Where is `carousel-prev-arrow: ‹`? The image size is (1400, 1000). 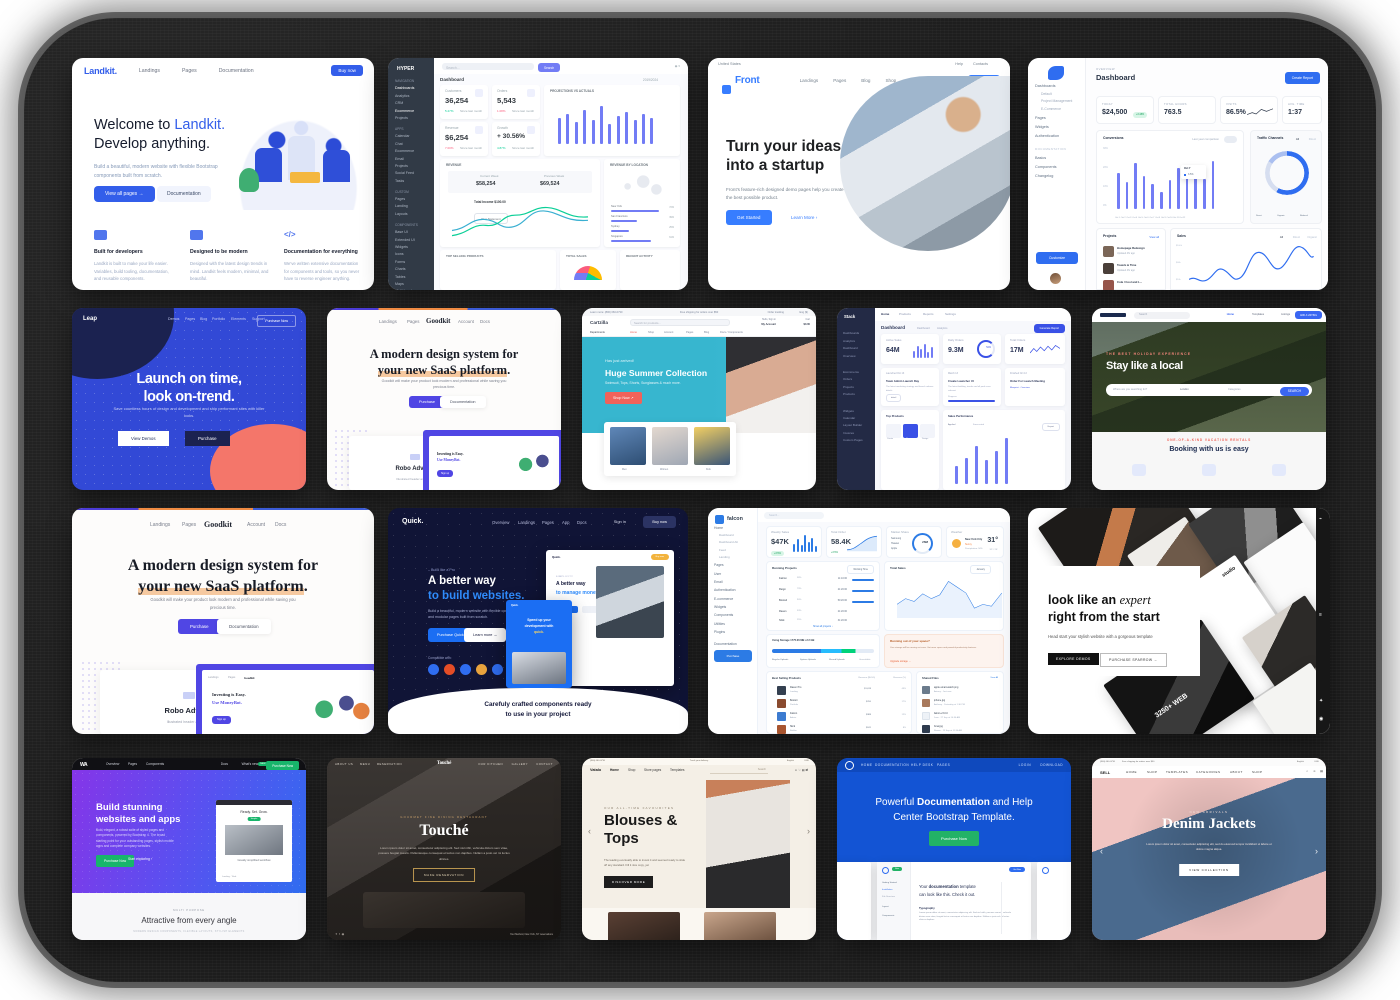
carousel-prev-arrow: ‹ is located at coordinates (1101, 851).